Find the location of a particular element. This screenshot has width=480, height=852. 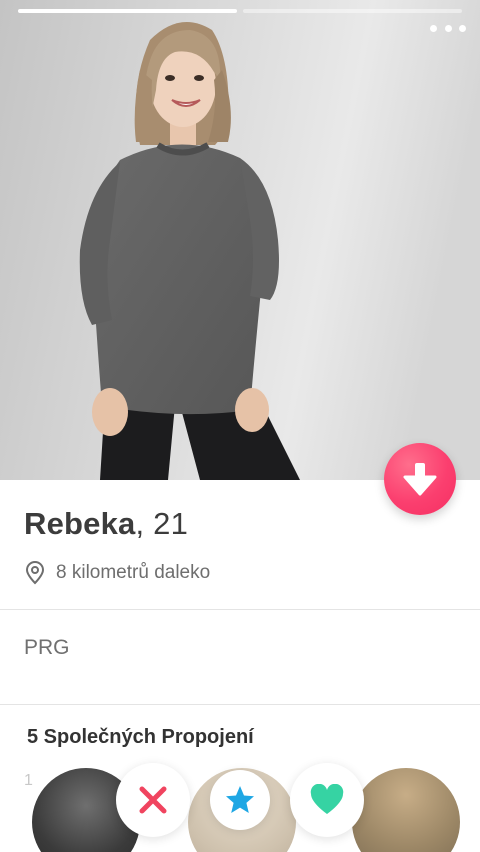

distance-text: 8 kilometrů daleko is located at coordinates (133, 572).